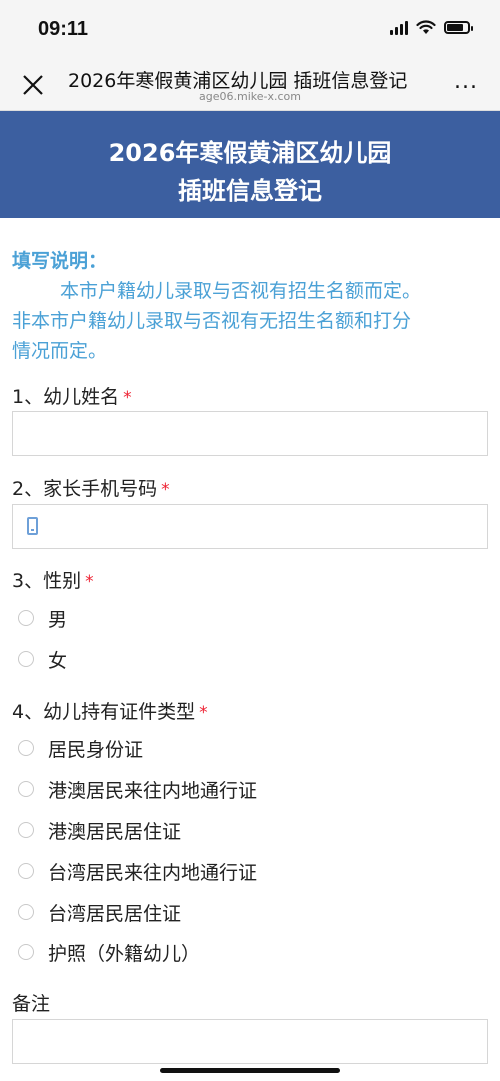  I want to click on notes-input, so click(250, 1041).